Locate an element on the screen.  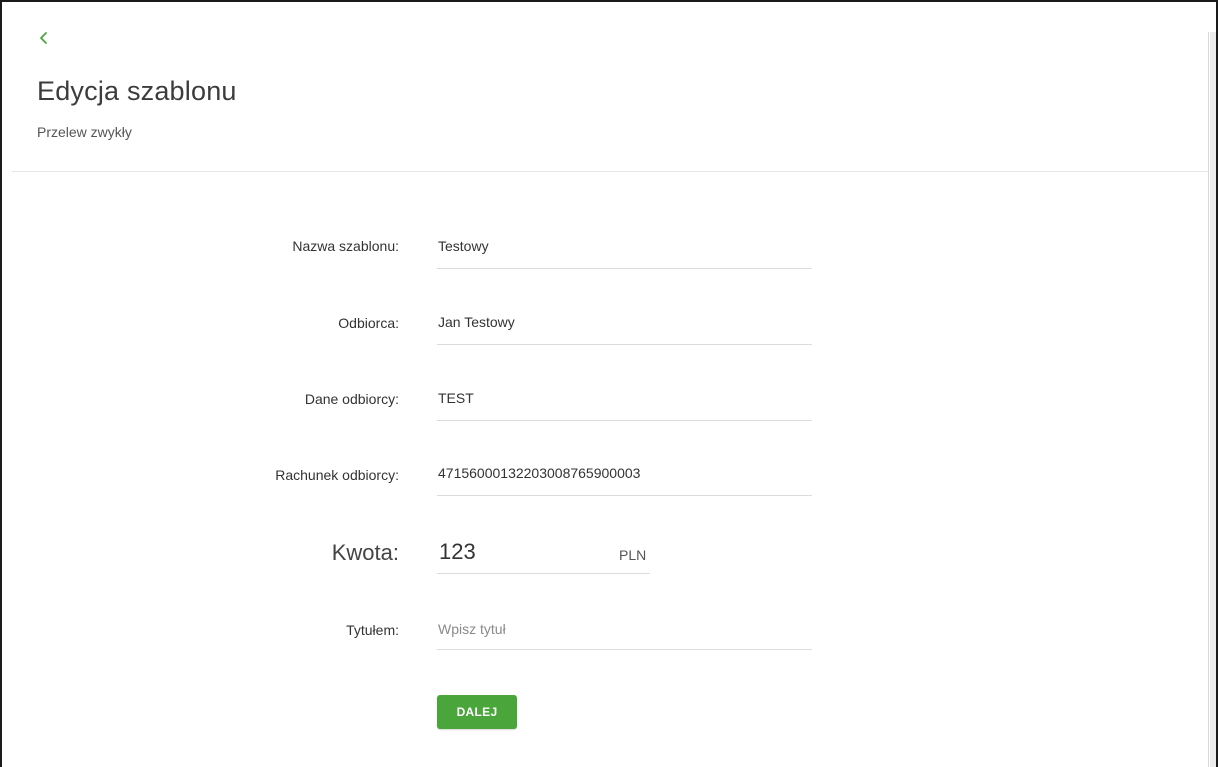
page-title: Edycja szablonu is located at coordinates (137, 91).